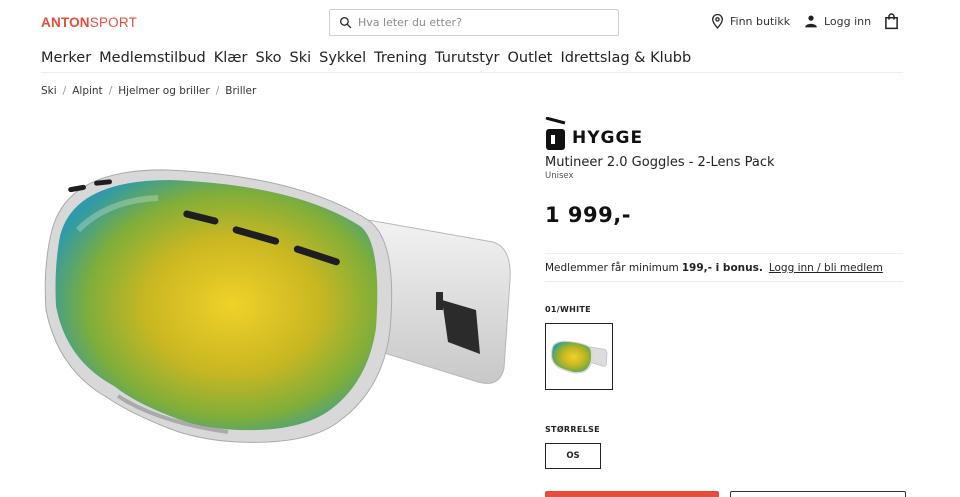 Image resolution: width=960 pixels, height=497 pixels. Describe the element at coordinates (300, 58) in the screenshot. I see `nav-item-ski: Ski` at that location.